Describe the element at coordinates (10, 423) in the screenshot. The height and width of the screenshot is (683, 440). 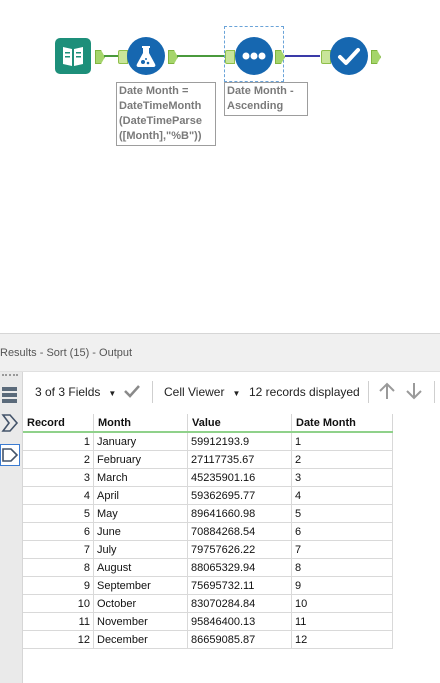
I see `metadata-view-icon` at that location.